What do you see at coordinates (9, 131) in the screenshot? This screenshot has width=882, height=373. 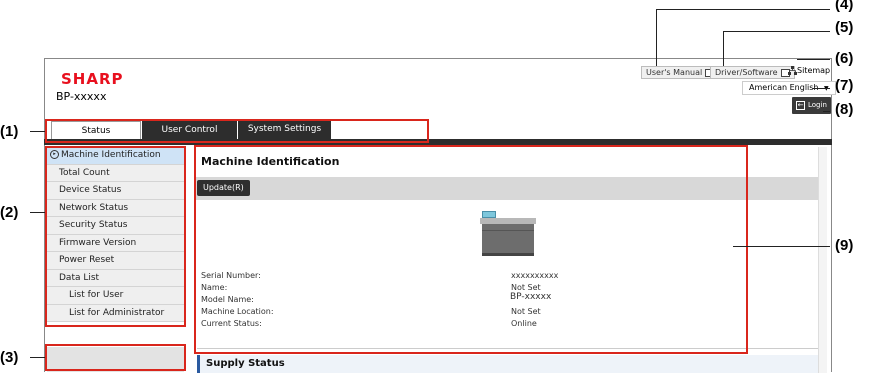 I see `callout-1: (1)` at bounding box center [9, 131].